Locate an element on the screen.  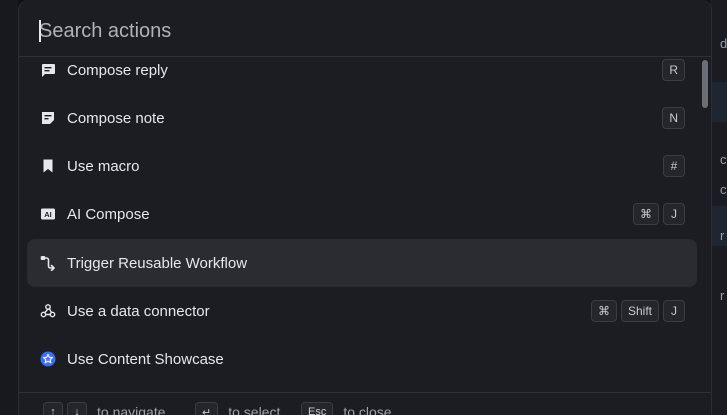
action-label: Compose note is located at coordinates (116, 118).